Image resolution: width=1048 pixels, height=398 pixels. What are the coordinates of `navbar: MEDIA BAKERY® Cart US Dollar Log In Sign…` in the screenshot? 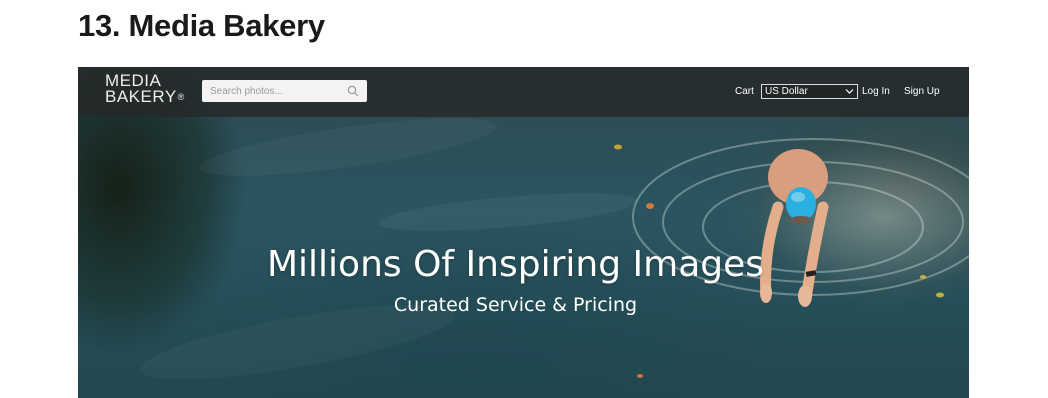 It's located at (523, 92).